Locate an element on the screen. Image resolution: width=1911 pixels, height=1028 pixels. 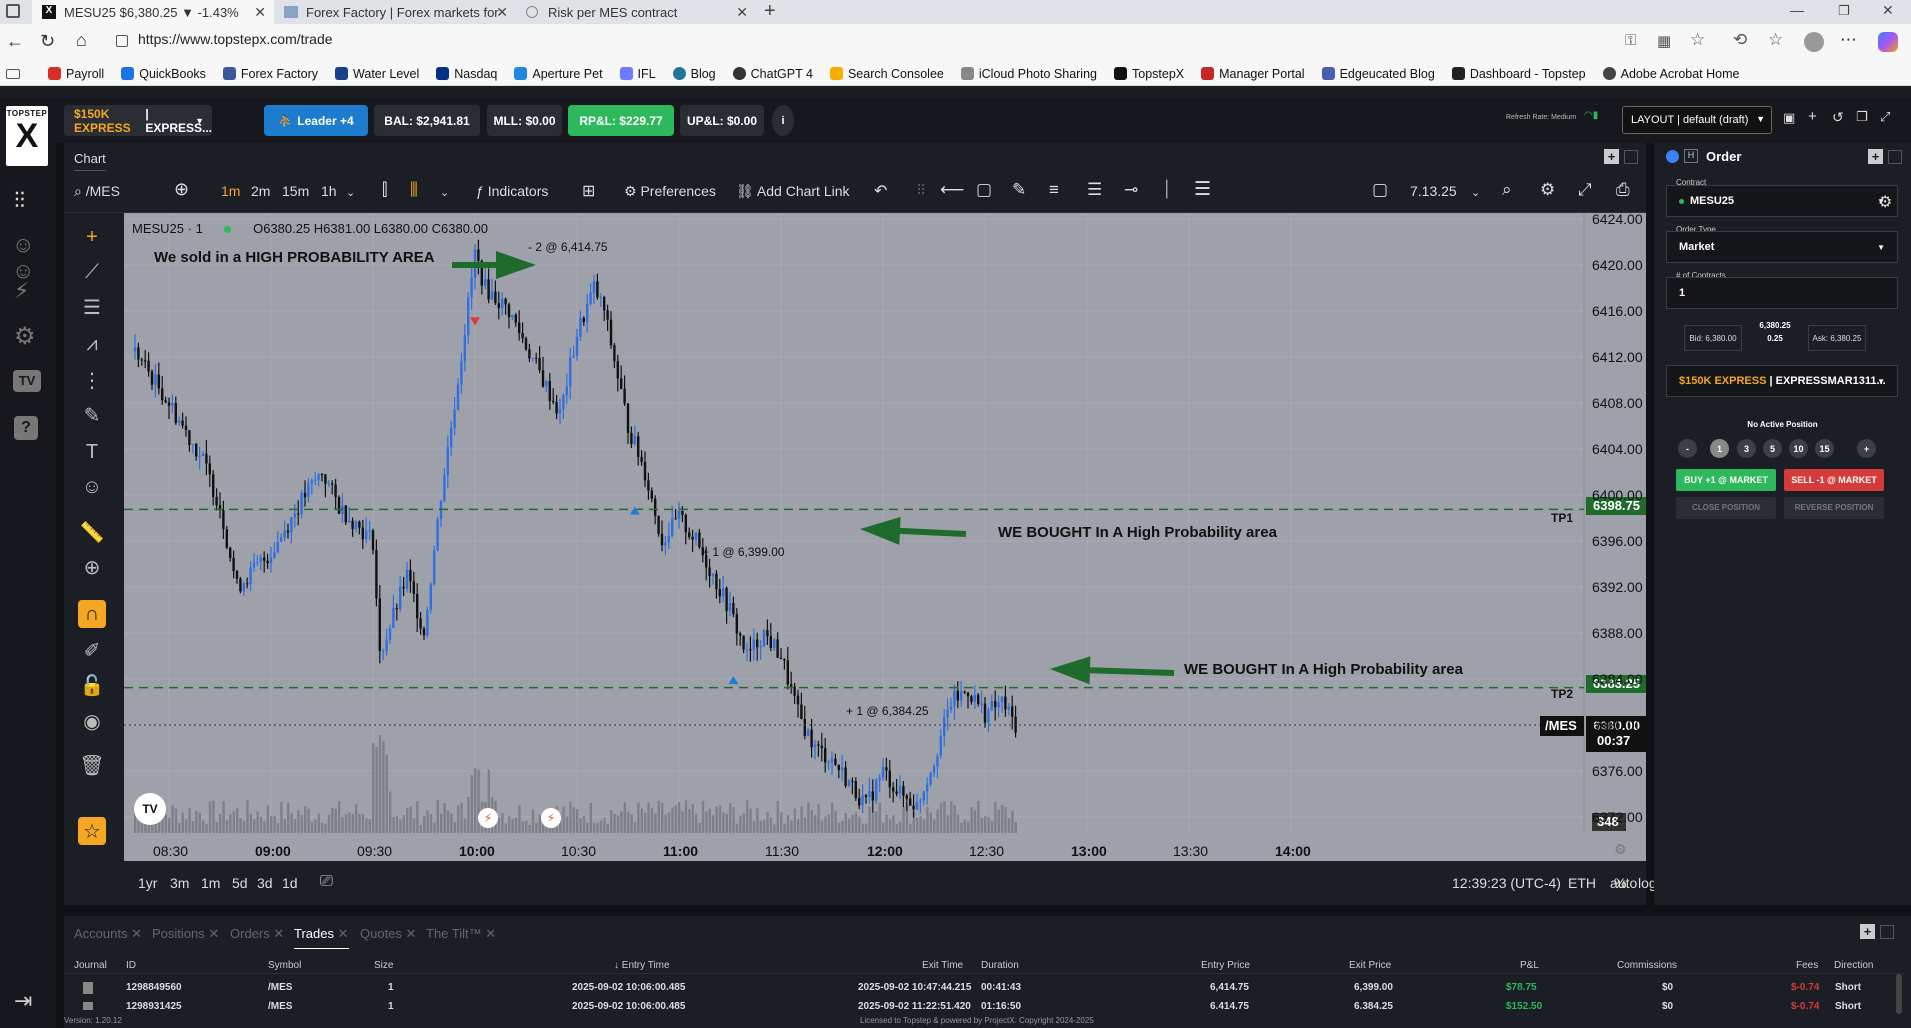
order-type-select: Market ▼ is located at coordinates (1782, 247).